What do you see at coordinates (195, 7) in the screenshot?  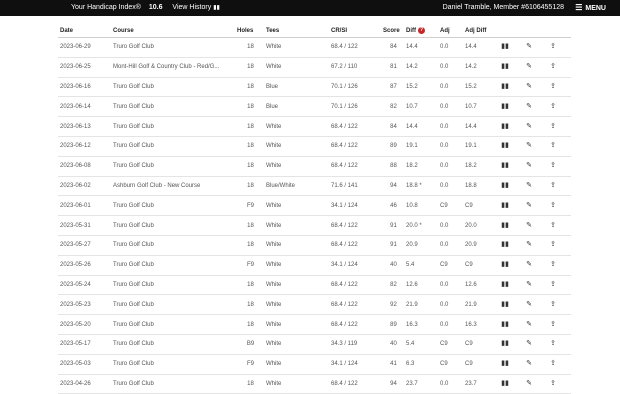 I see `view-history-link: View History ▮▮` at bounding box center [195, 7].